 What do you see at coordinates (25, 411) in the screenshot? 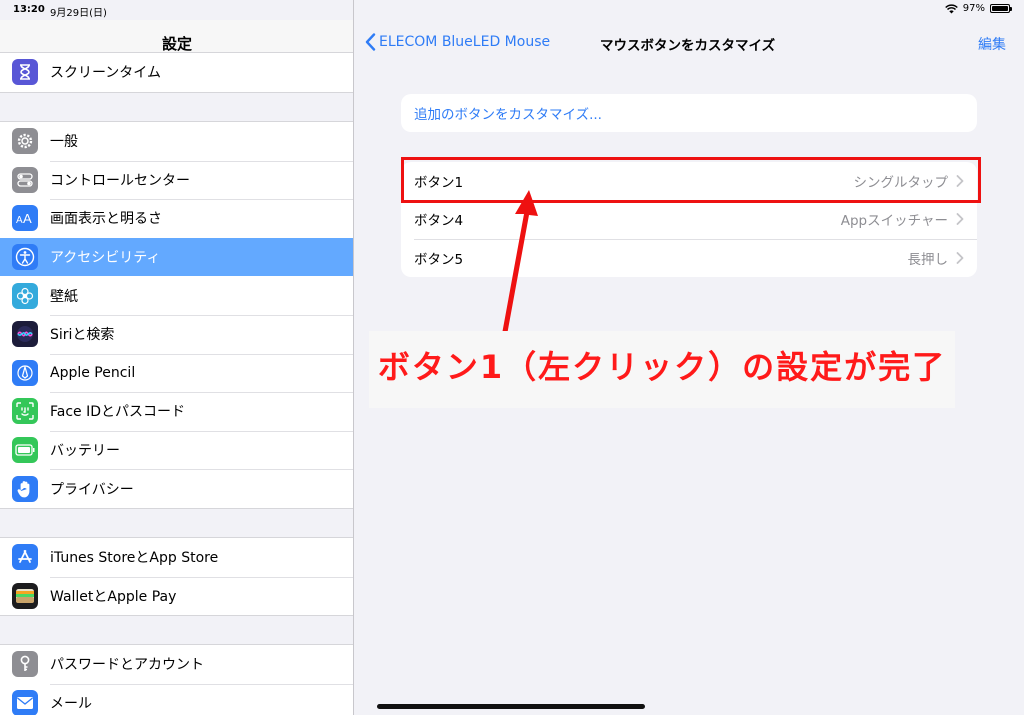
I see `face-id-icon` at bounding box center [25, 411].